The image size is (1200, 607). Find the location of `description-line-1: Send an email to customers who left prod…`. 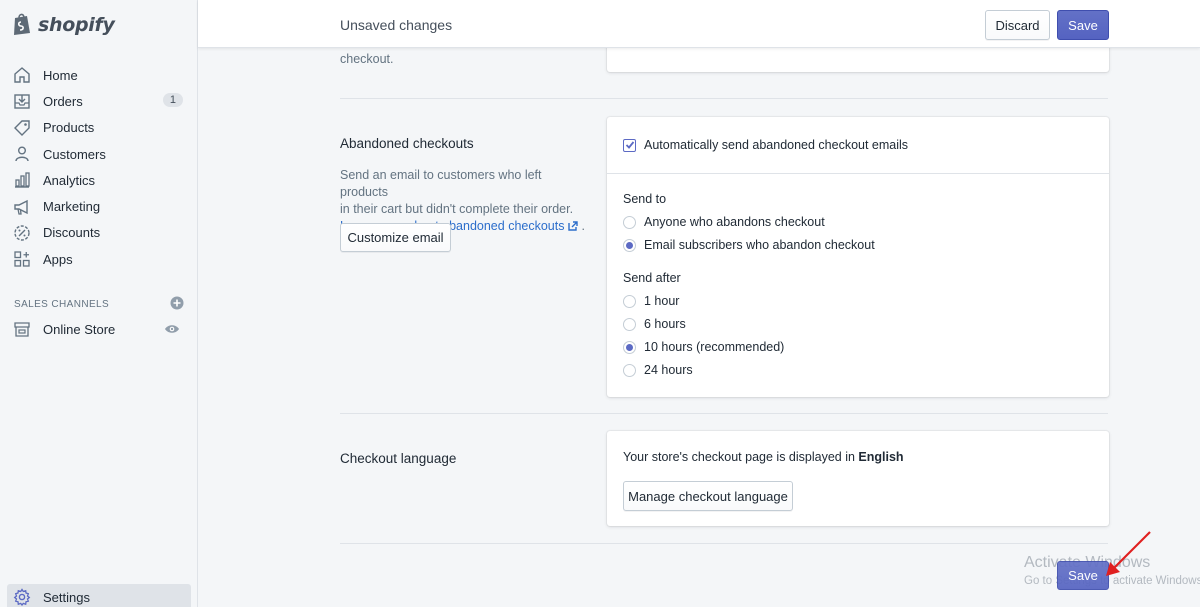

description-line-1: Send an email to customers who left prod… is located at coordinates (441, 183).